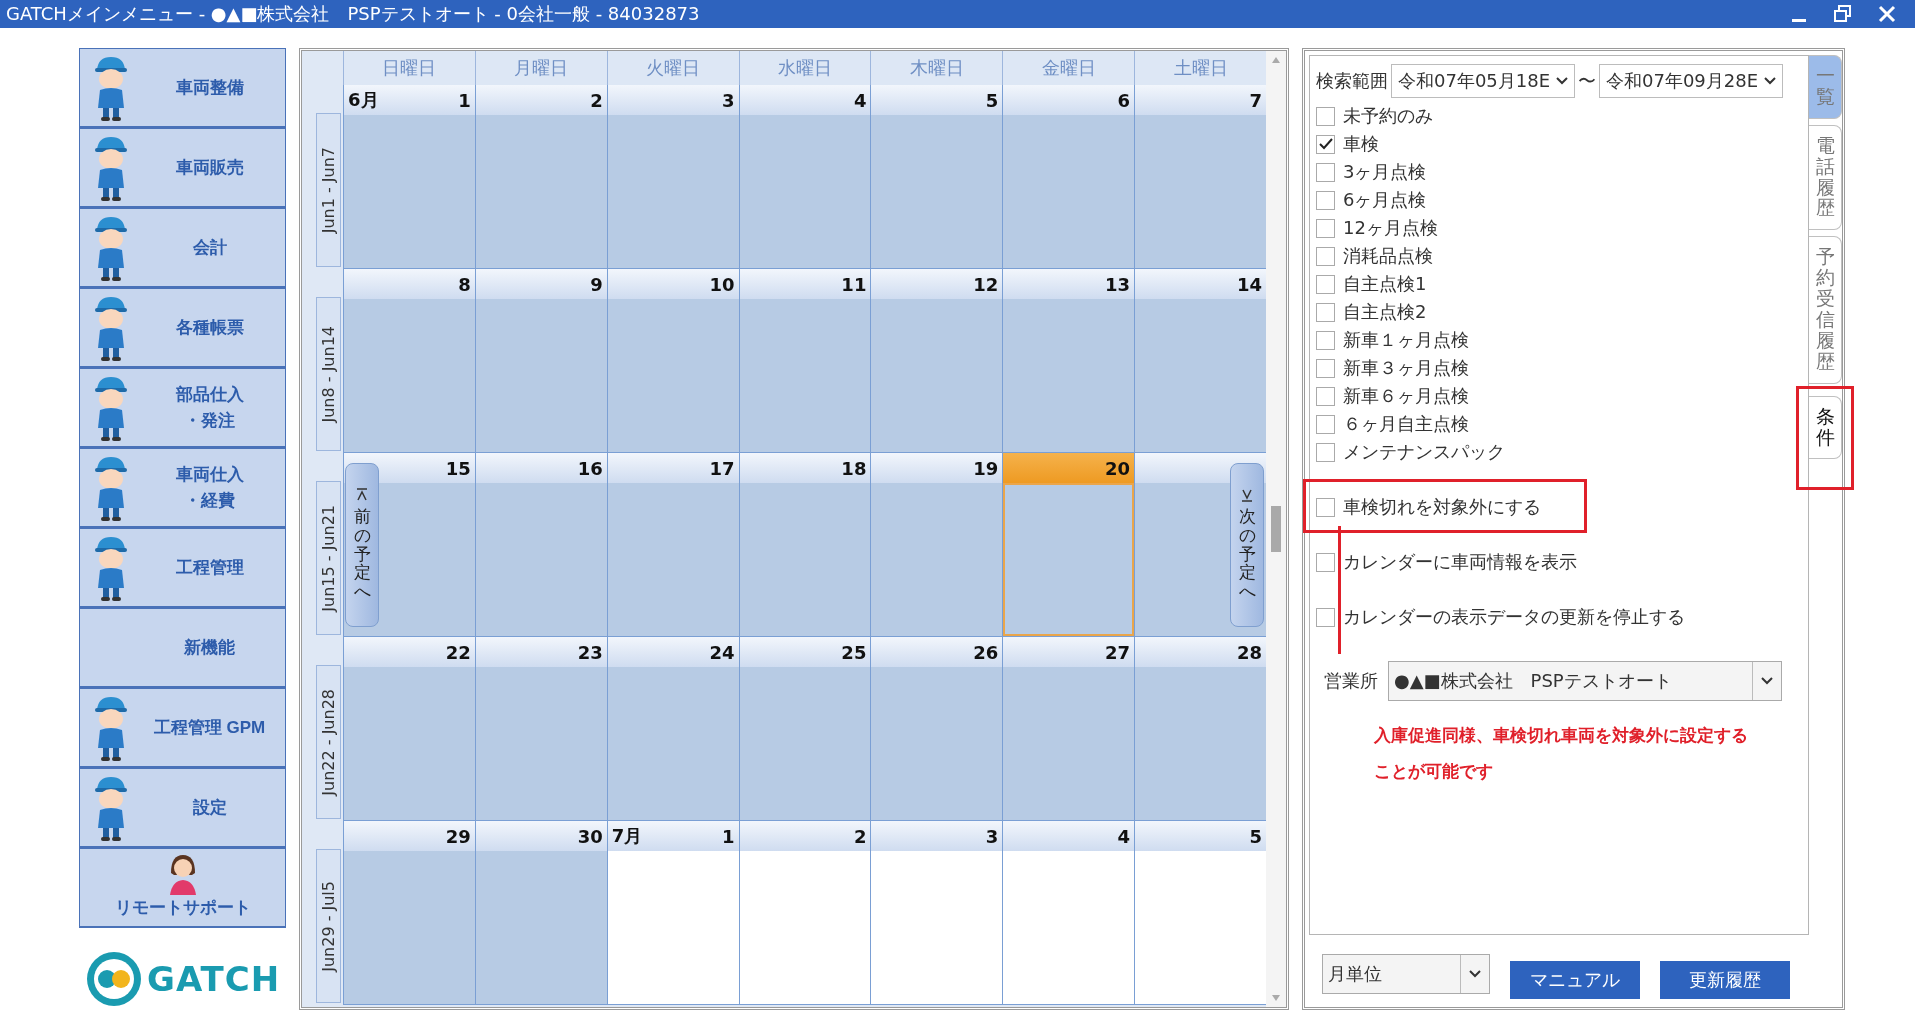  I want to click on action-button: 更新履歴, so click(1725, 980).